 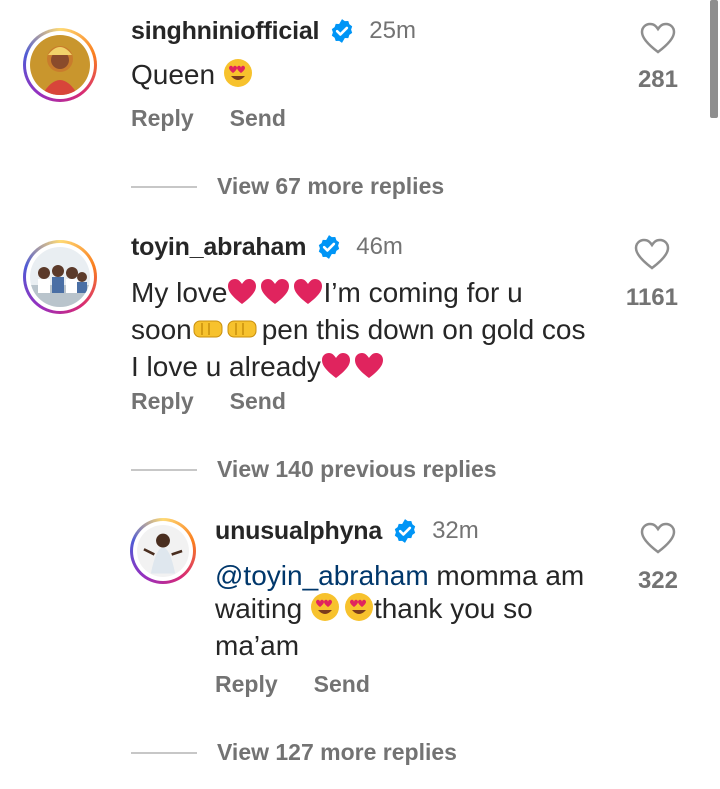 What do you see at coordinates (657, 79) in the screenshot?
I see `like-count: 281` at bounding box center [657, 79].